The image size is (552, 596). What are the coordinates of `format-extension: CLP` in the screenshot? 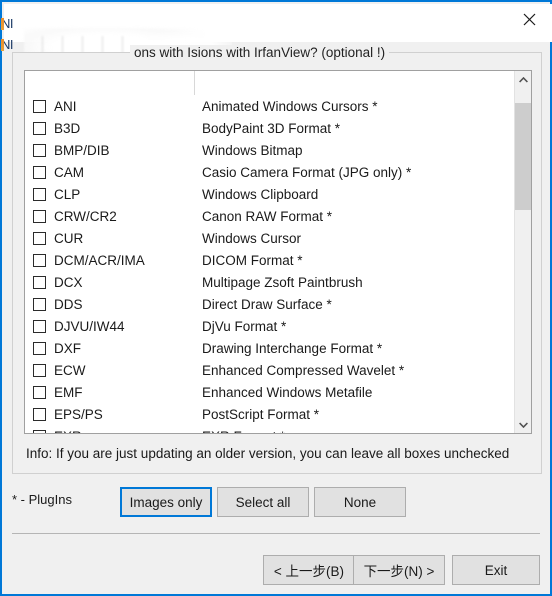 It's located at (67, 194).